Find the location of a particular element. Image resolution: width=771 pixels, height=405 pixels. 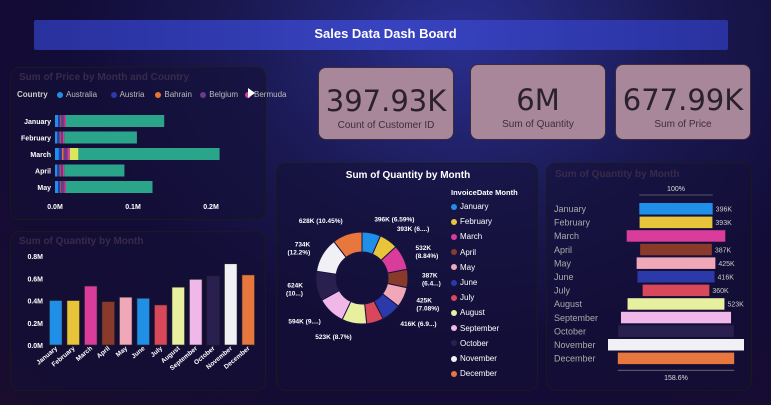

category-label: March is located at coordinates (566, 236).